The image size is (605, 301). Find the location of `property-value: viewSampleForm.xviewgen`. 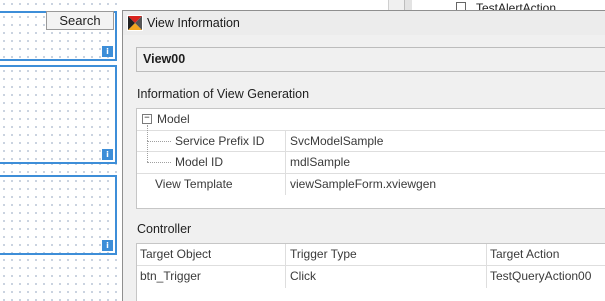

property-value: viewSampleForm.xviewgen is located at coordinates (363, 185).